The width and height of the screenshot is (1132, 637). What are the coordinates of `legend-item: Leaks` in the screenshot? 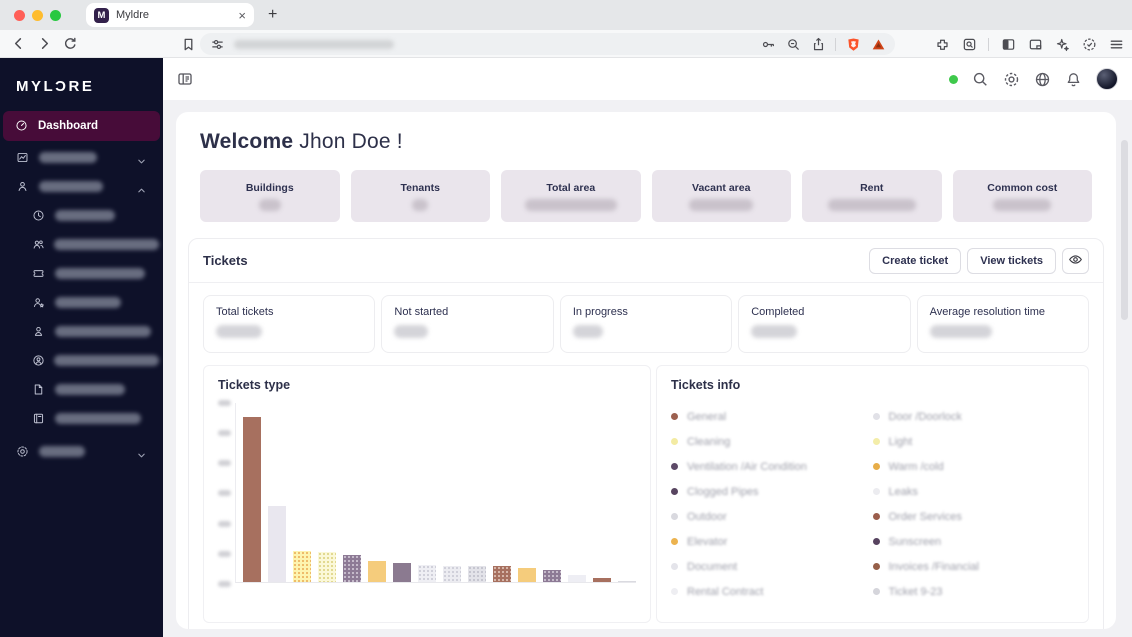 It's located at (973, 491).